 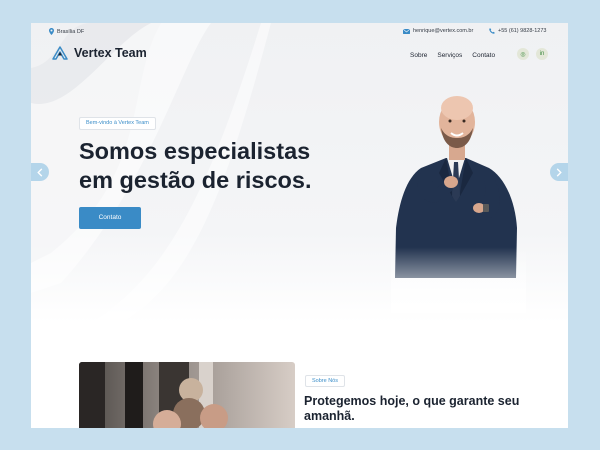 I want to click on linkedin-icon: in, so click(x=542, y=54).